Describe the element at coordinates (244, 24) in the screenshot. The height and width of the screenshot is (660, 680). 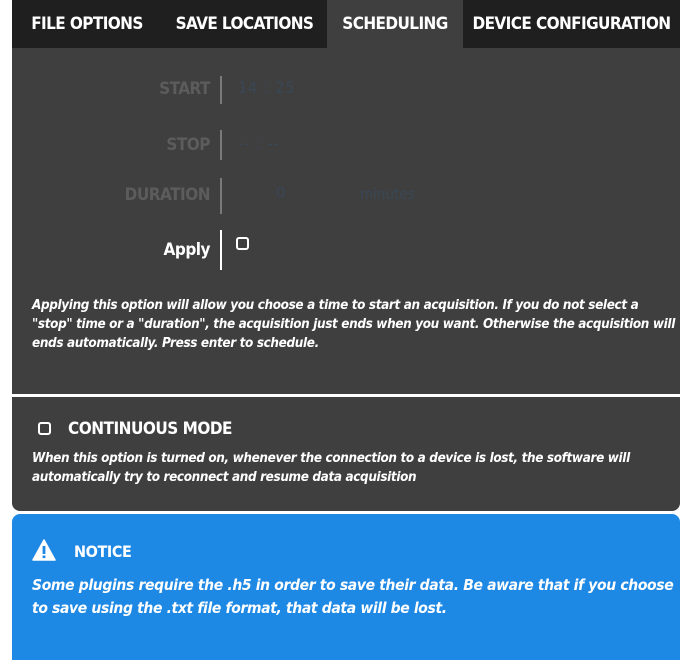
I see `tab-save-locations: SAVE LOCATIONS` at that location.